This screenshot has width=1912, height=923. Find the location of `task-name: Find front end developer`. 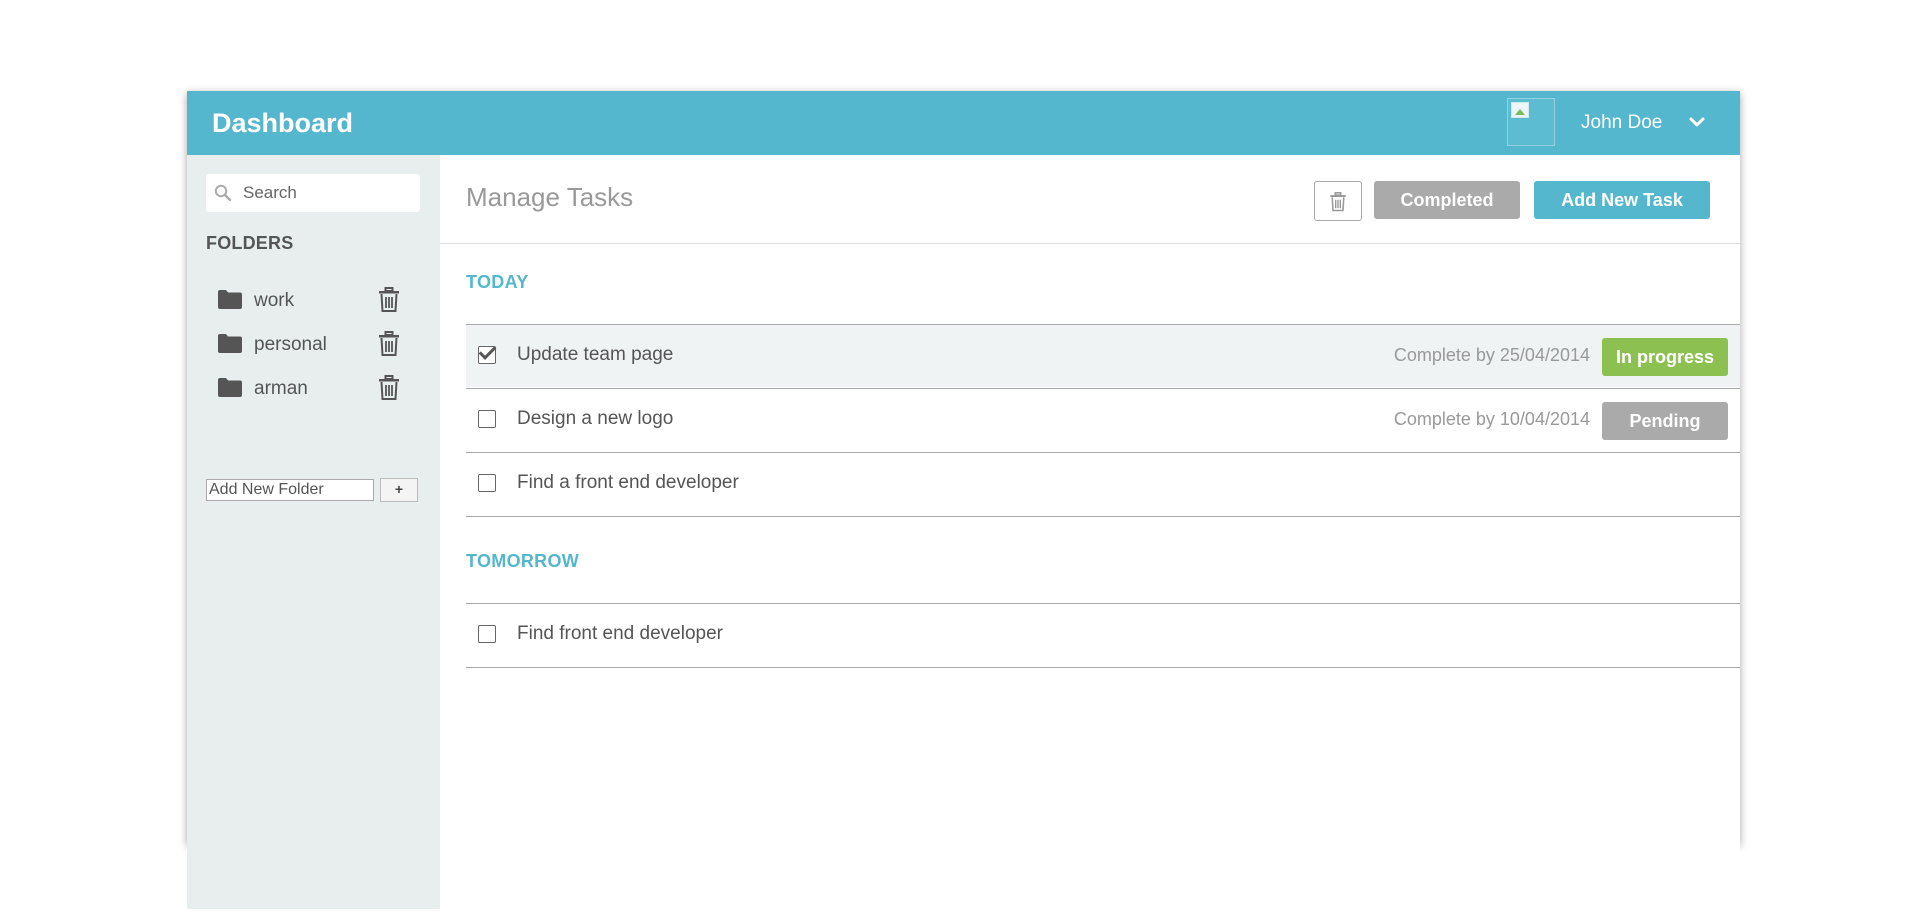

task-name: Find front end developer is located at coordinates (620, 633).